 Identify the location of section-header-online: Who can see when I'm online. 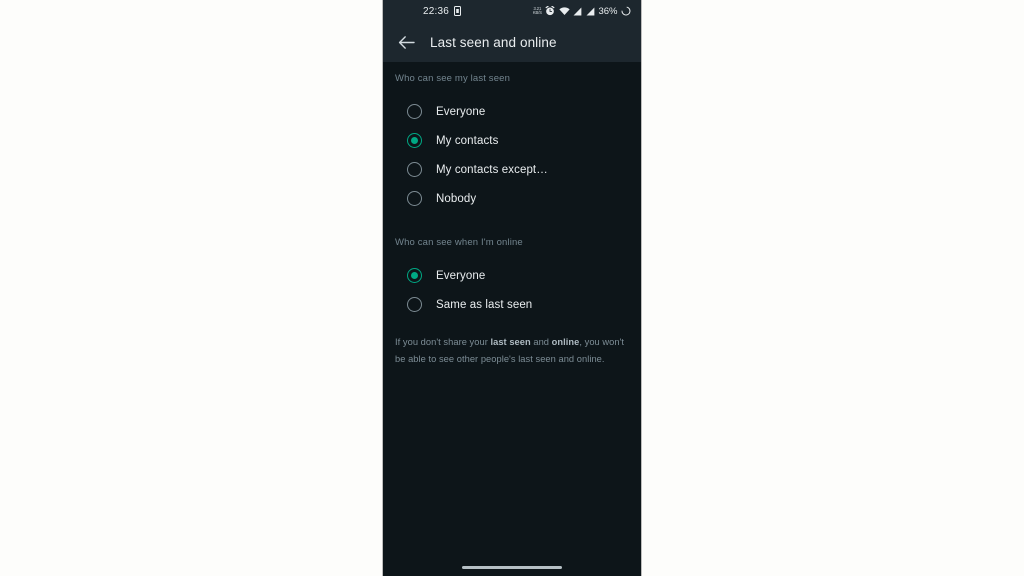
(459, 242).